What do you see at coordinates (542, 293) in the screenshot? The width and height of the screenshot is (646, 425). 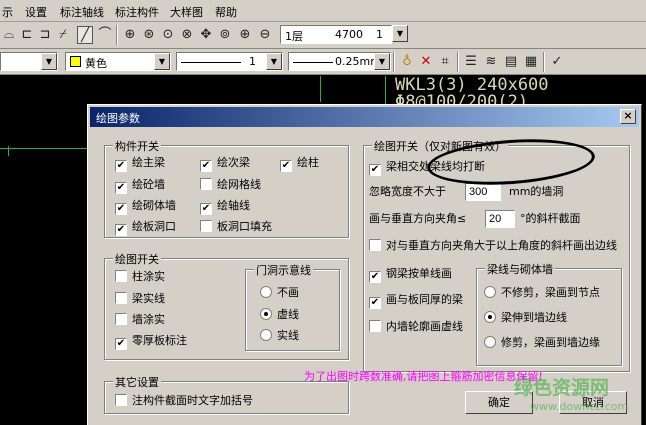 I see `radio-no-trim: 不修剪，梁画到节点` at bounding box center [542, 293].